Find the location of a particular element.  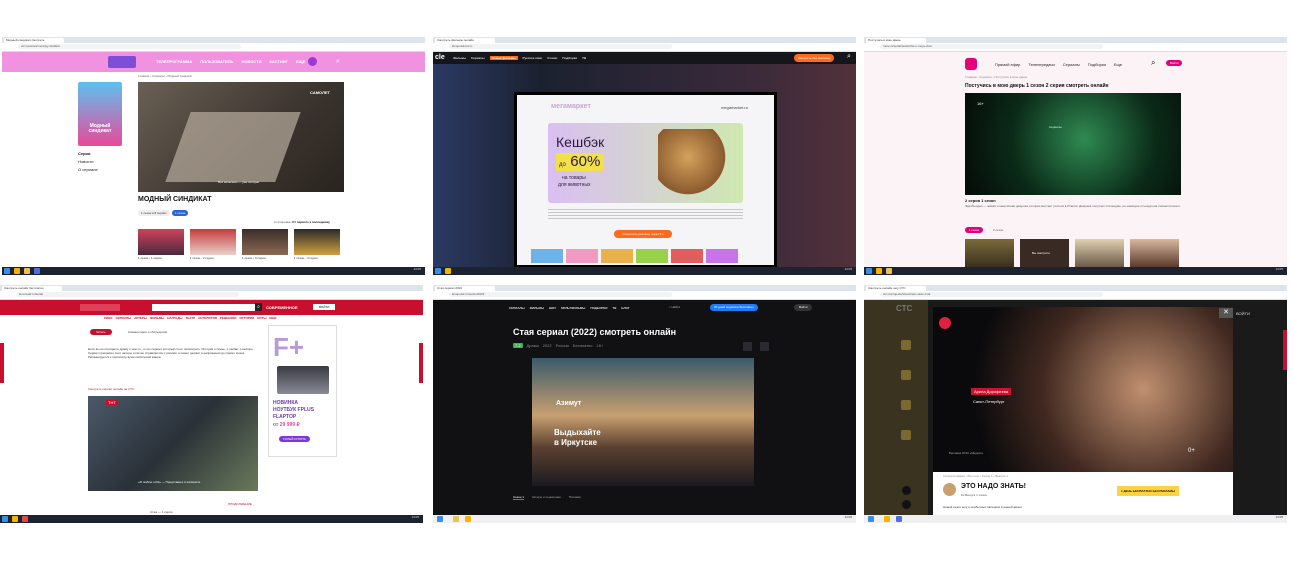

url-field: more.tv/serial/postuchis-v-moyu-dver is located at coordinates (991, 46).